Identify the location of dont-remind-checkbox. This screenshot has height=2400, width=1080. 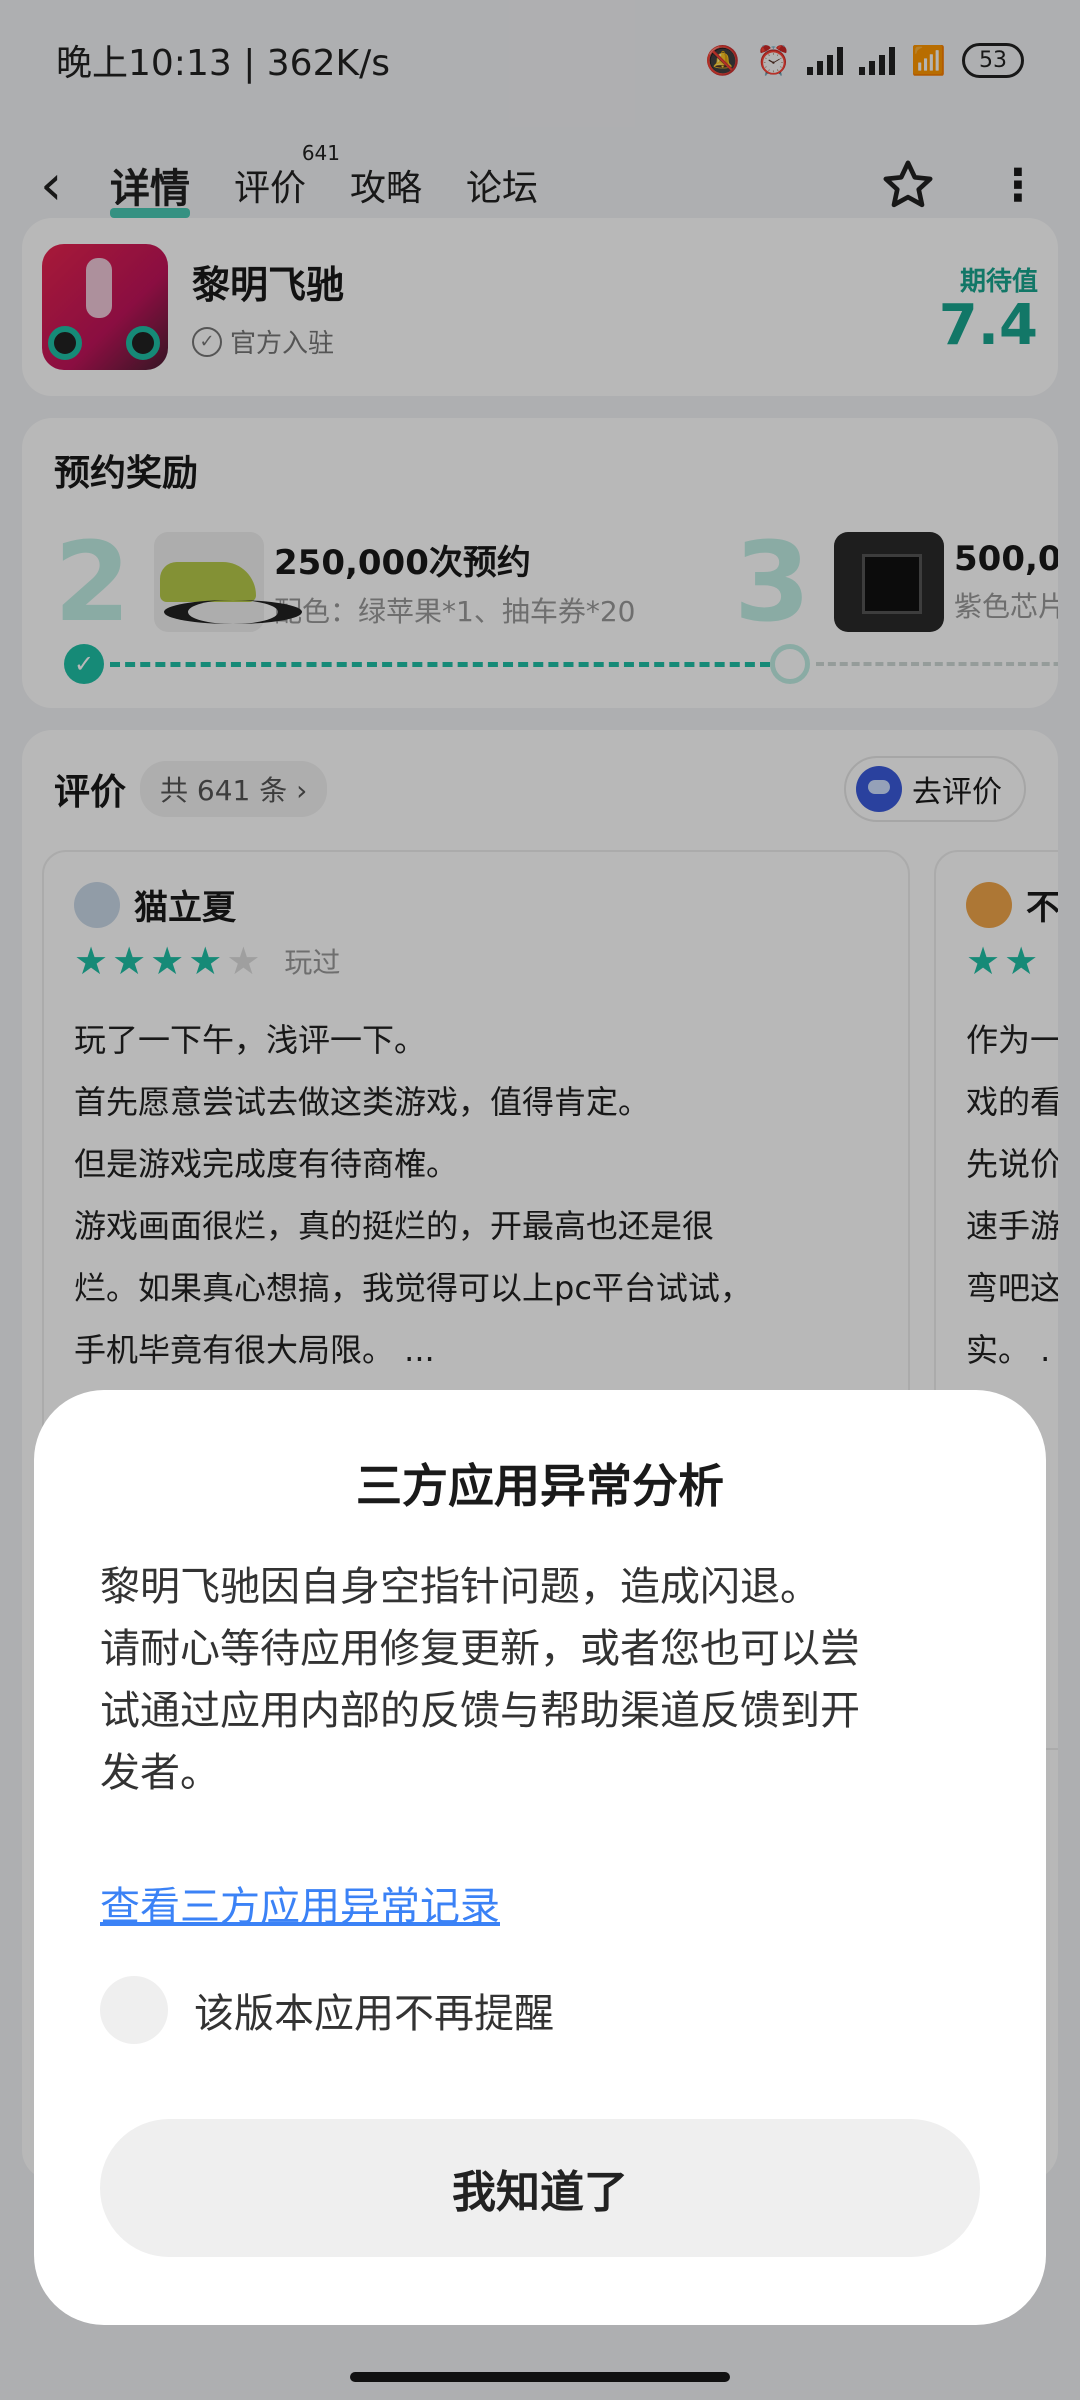
(134, 2010).